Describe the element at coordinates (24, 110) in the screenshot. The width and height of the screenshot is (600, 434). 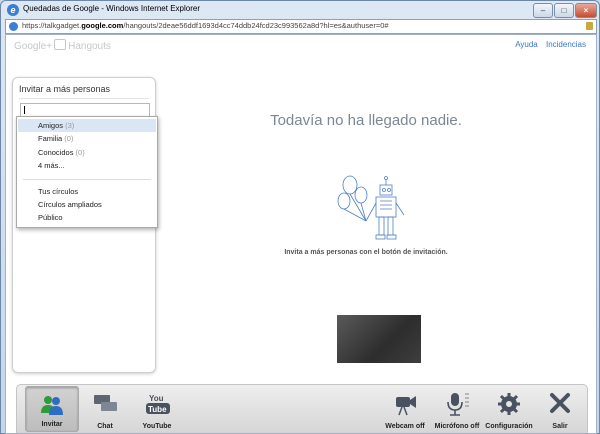
I see `text-caret` at that location.